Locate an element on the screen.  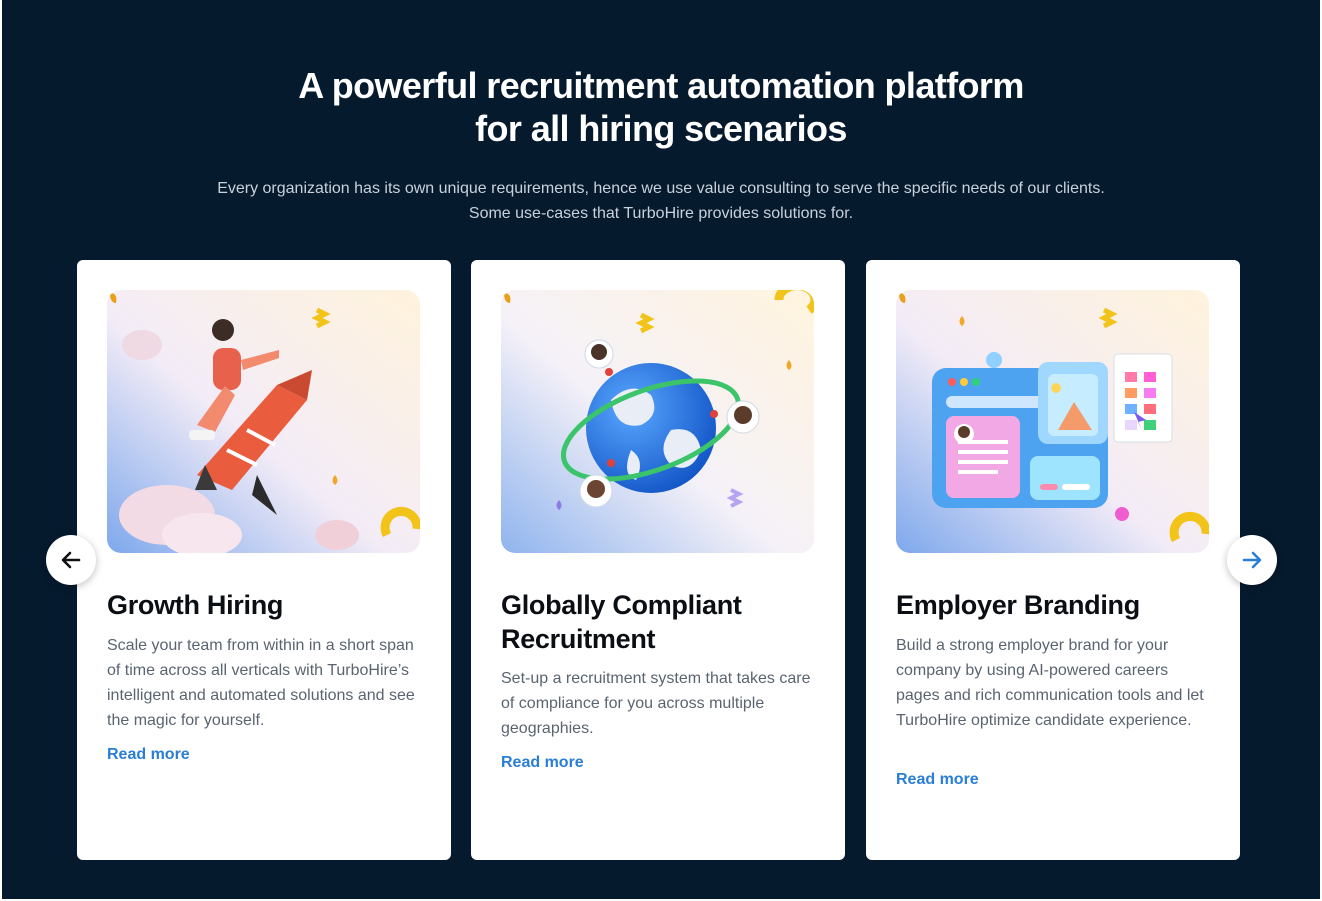
arrow-right-icon is located at coordinates (1252, 560).